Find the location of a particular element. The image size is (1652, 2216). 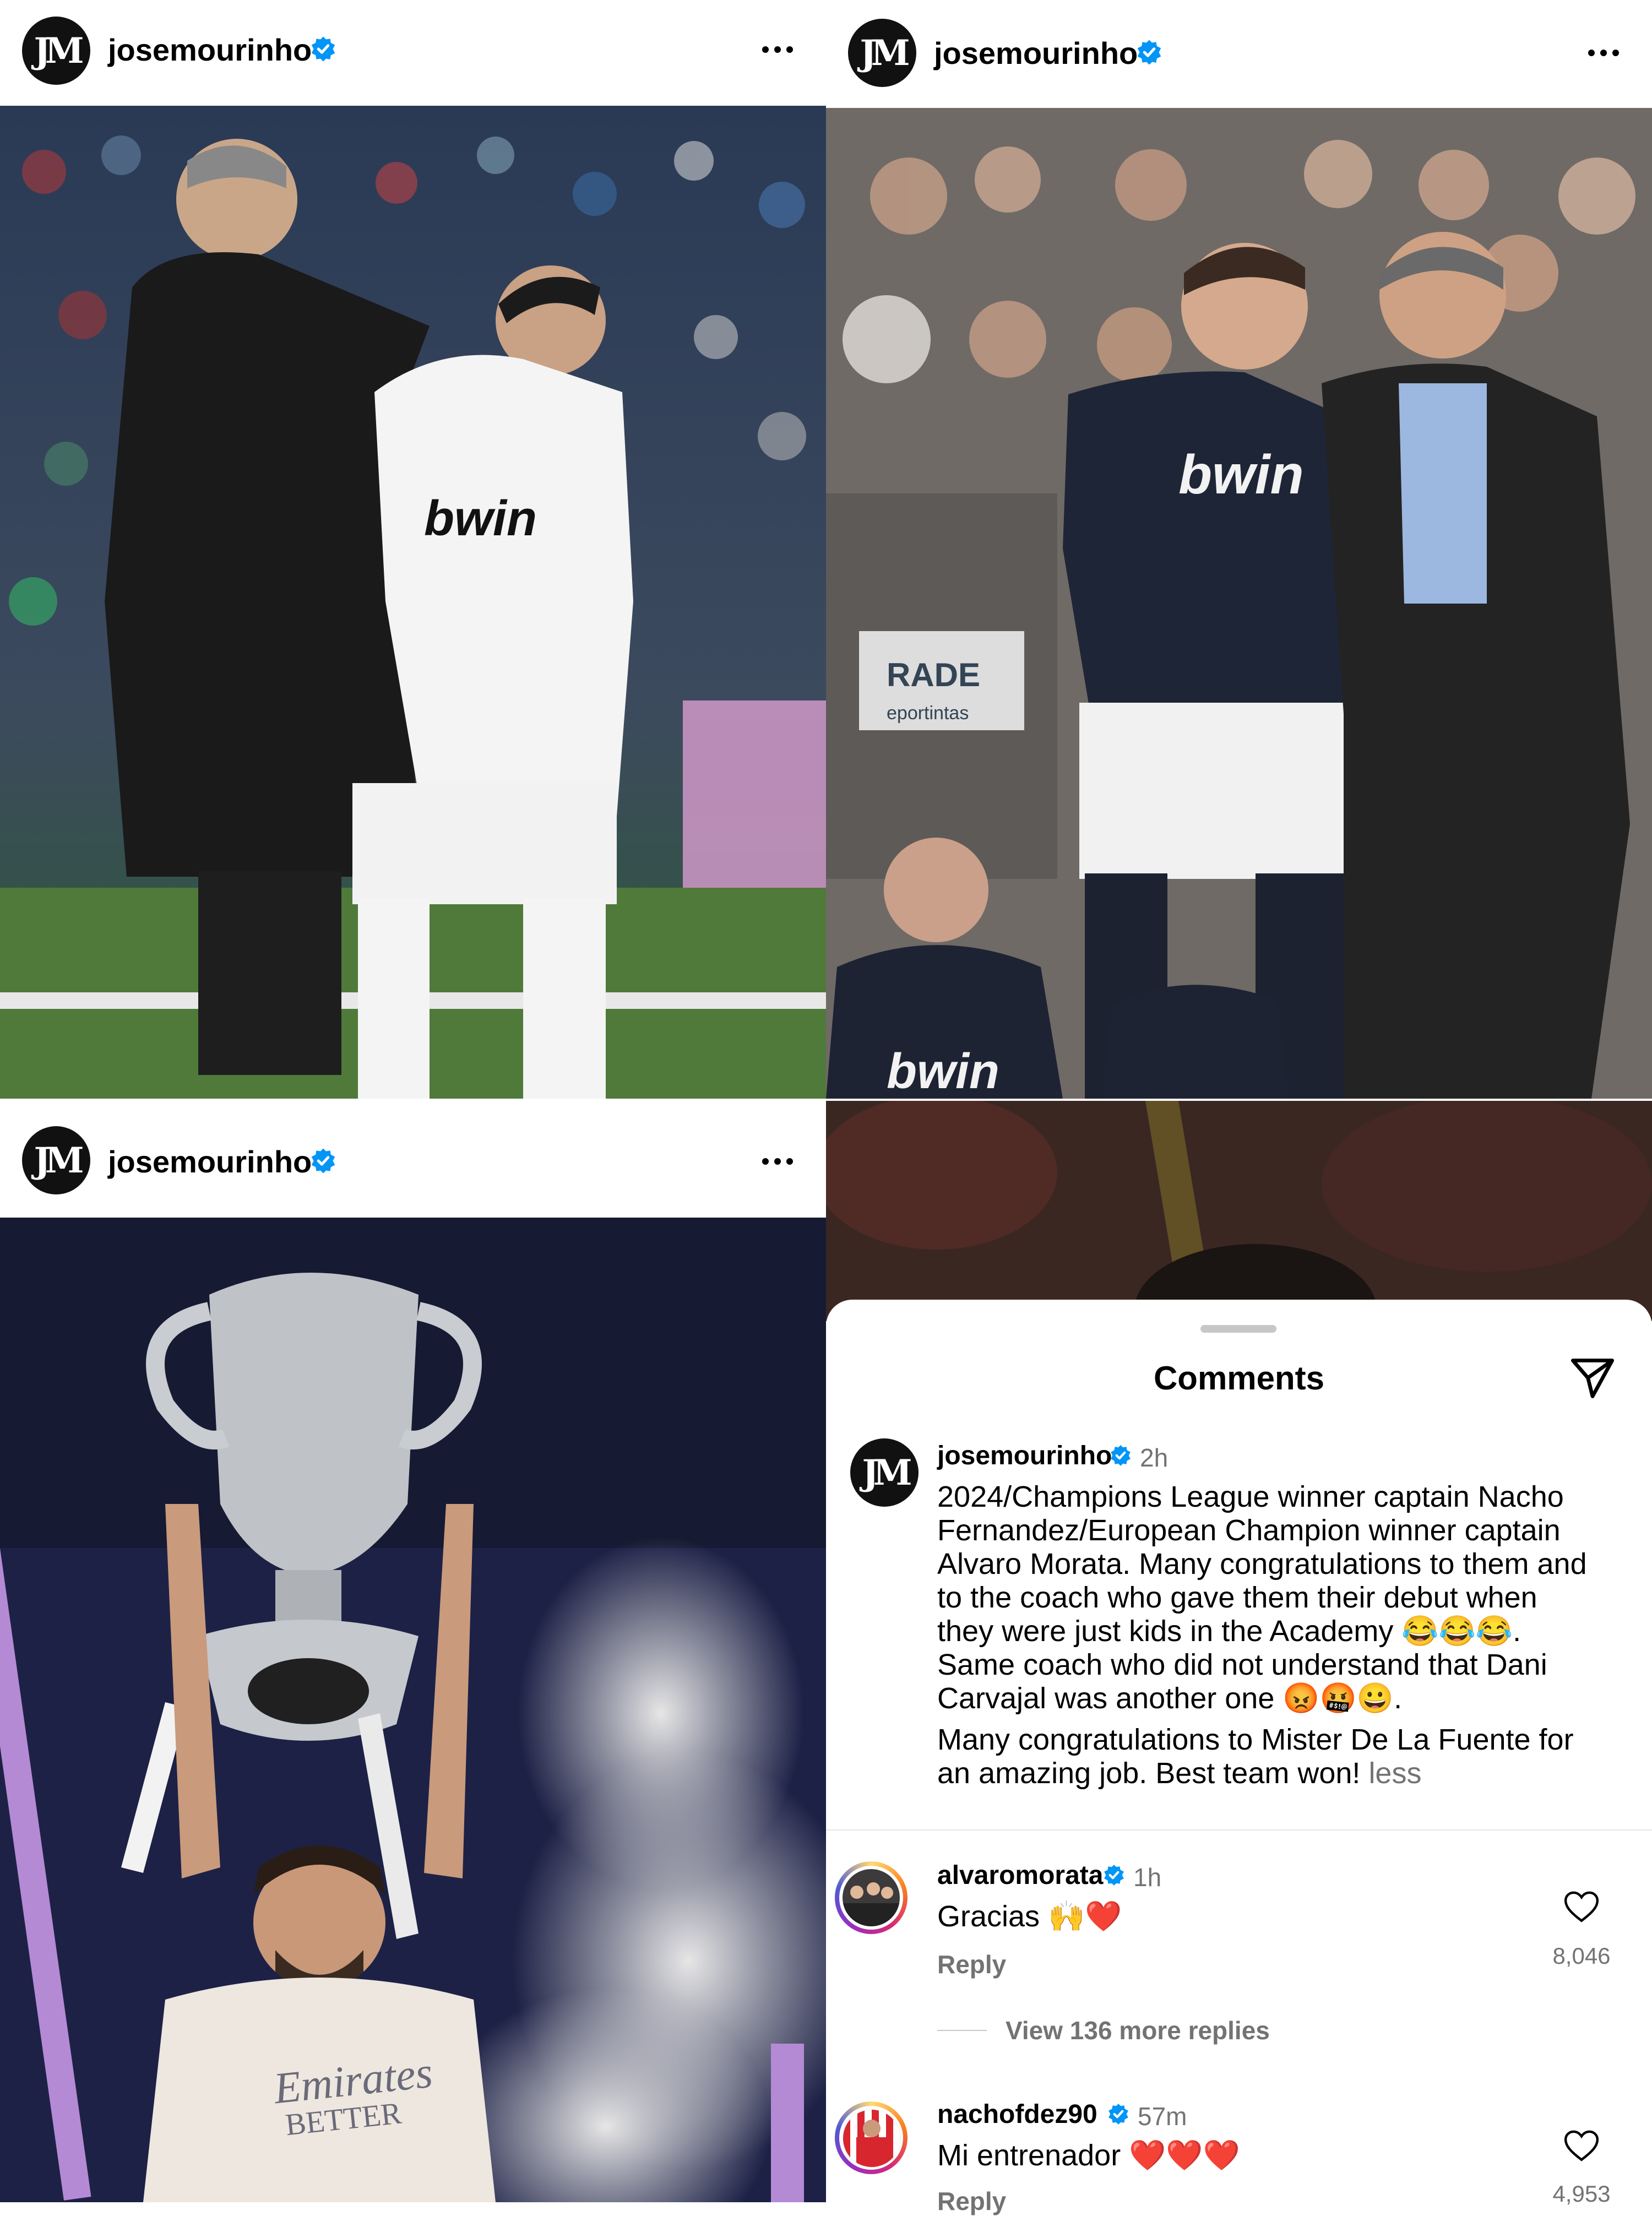

replies-line is located at coordinates (962, 2031).